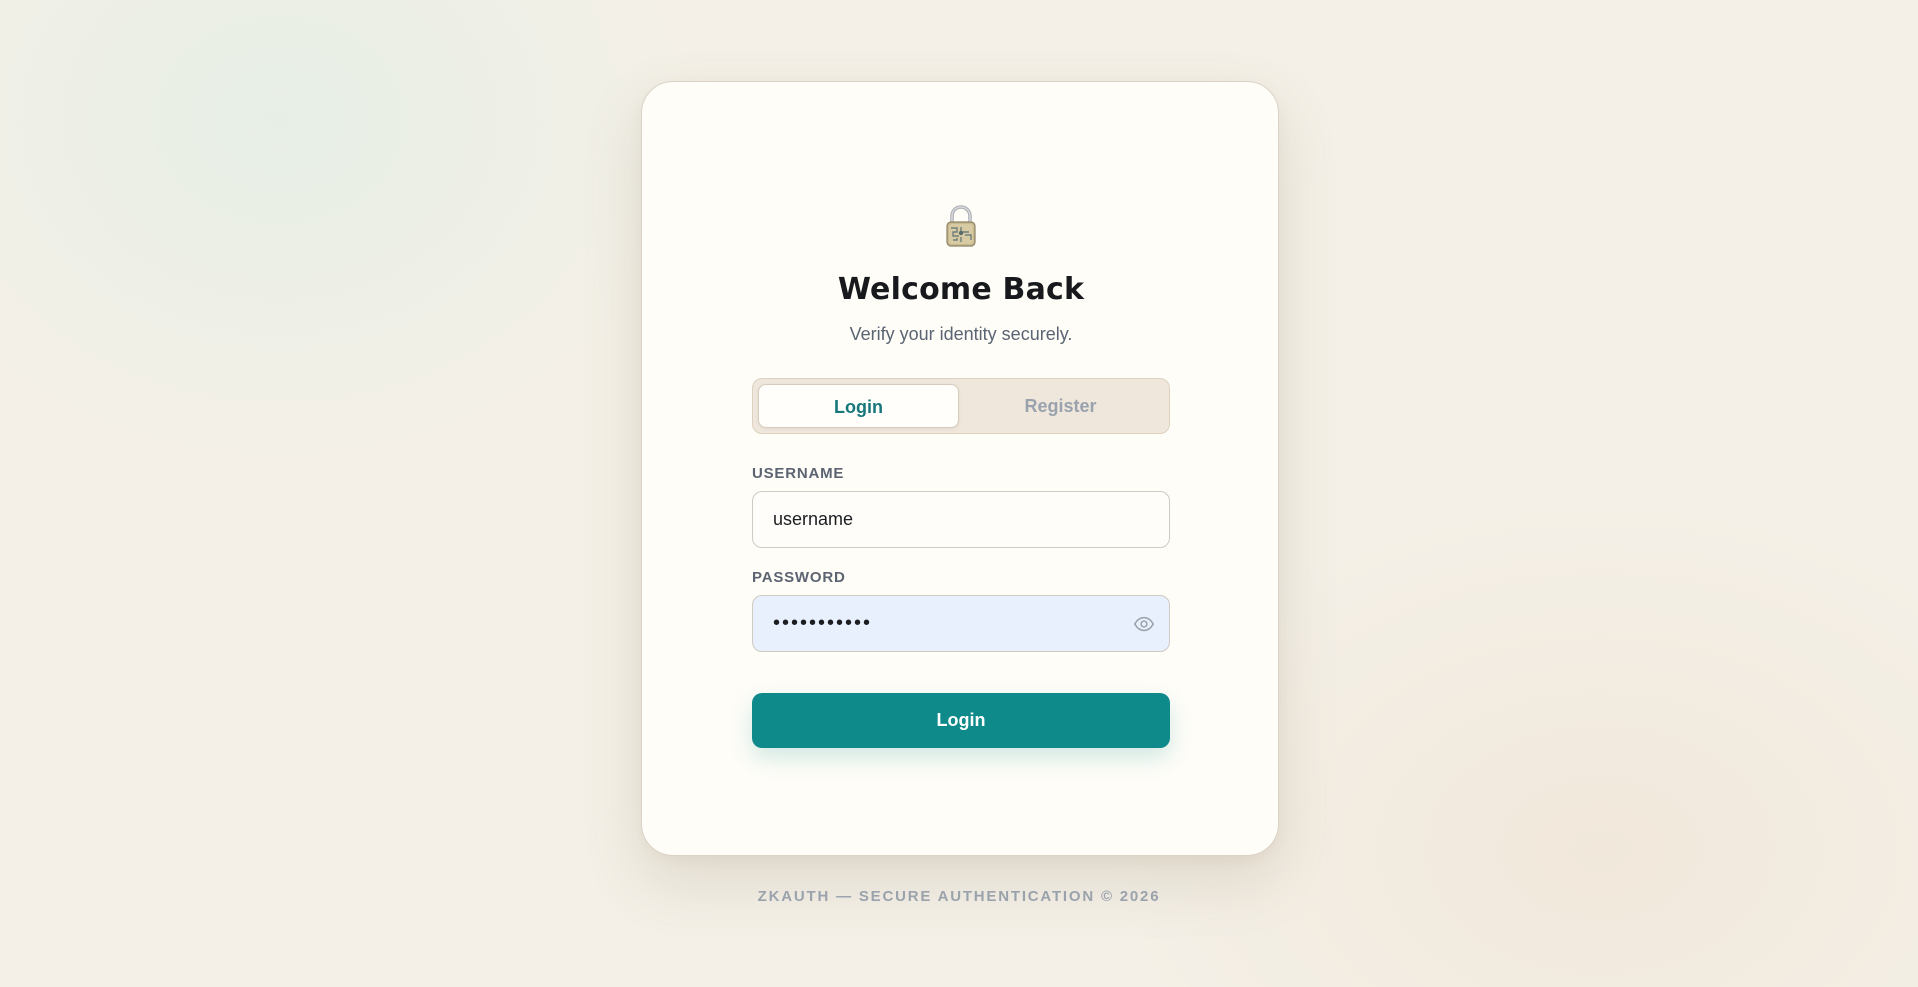 The width and height of the screenshot is (1918, 987). I want to click on tab-login: Login, so click(858, 406).